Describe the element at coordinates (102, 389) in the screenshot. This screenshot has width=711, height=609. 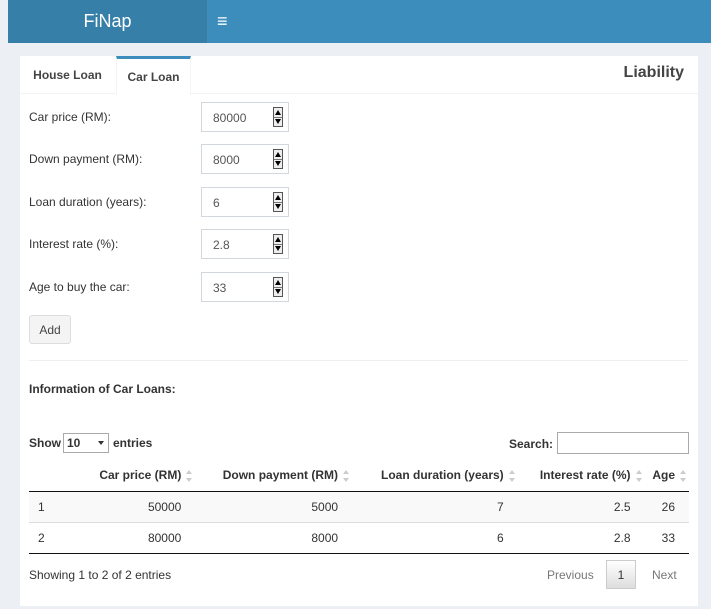
I see `section-title: Information of Car Loans:` at that location.